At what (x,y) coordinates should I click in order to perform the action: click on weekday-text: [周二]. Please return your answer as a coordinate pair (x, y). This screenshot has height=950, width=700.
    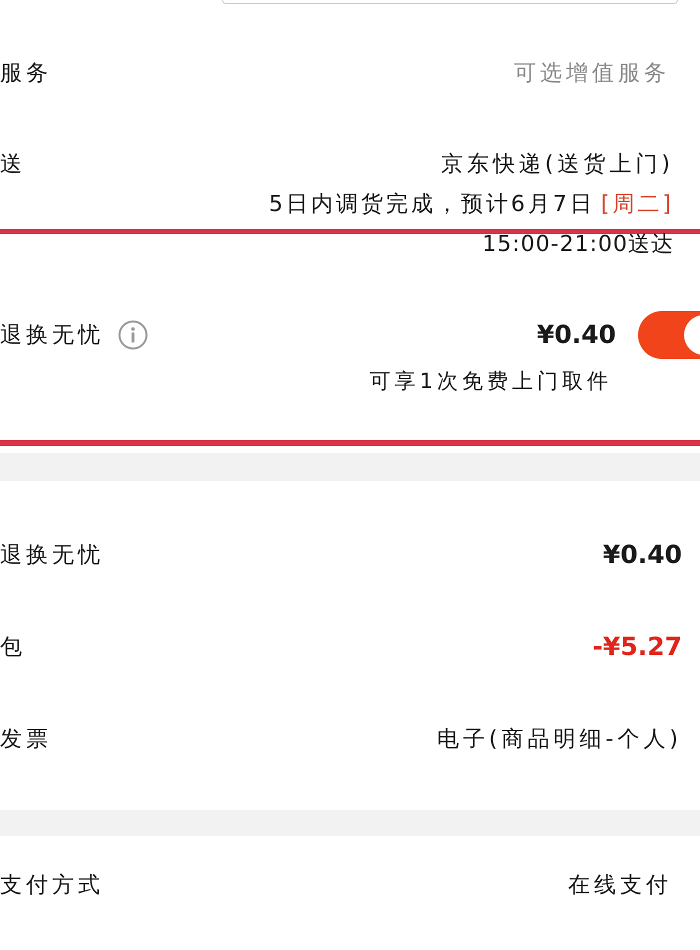
    Looking at the image, I should click on (637, 205).